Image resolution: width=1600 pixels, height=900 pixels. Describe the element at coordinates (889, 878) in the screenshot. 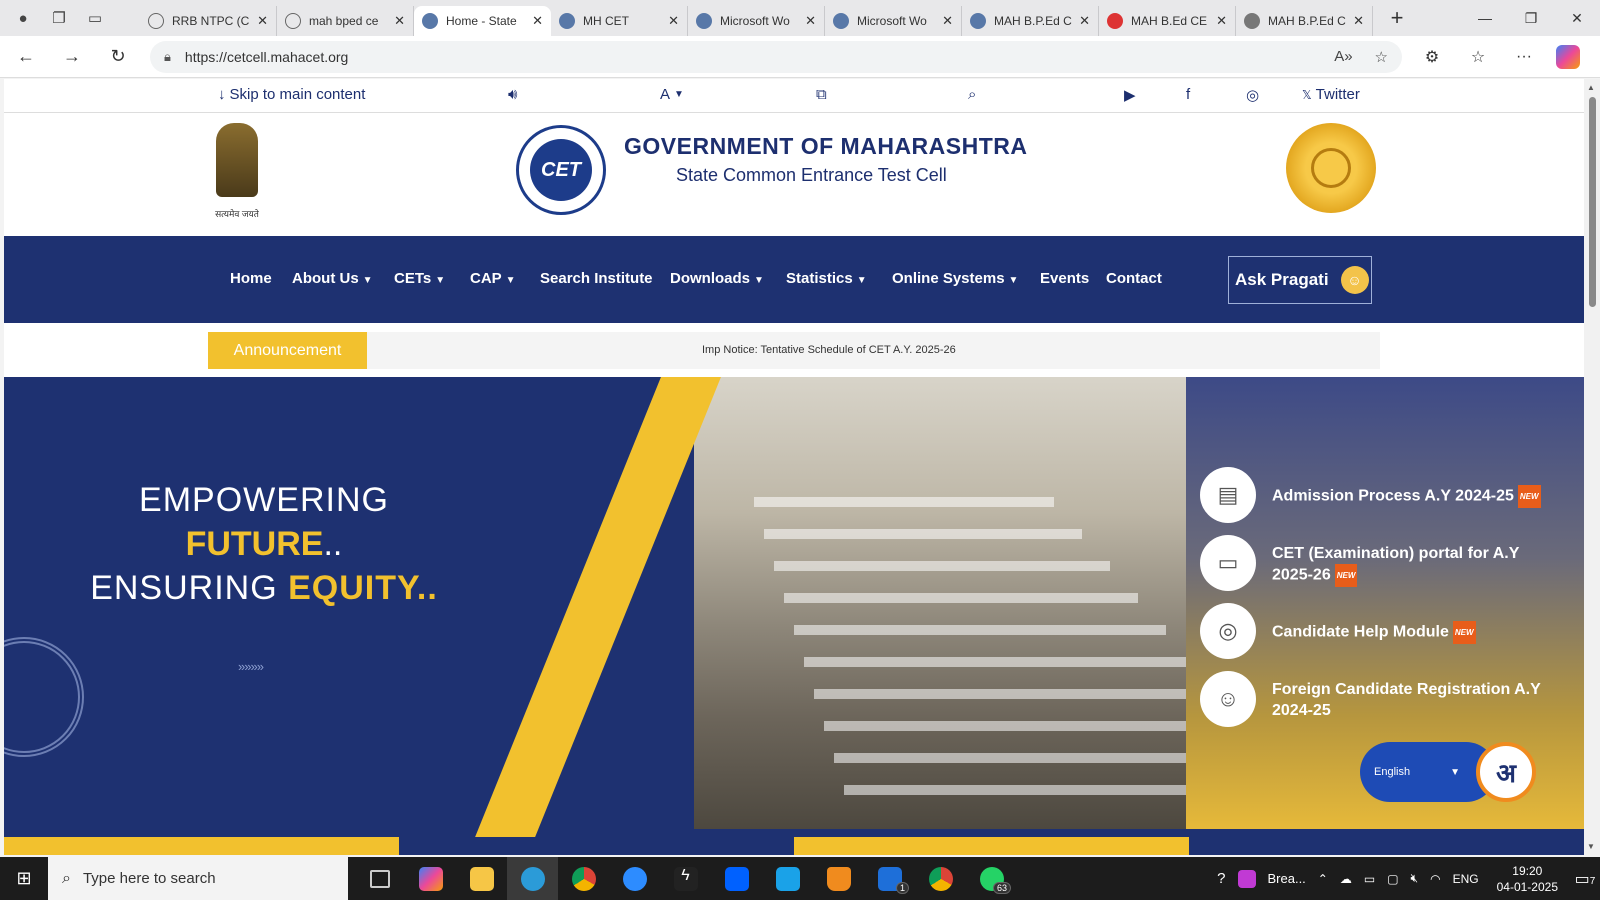

I see `mail-icon: 1` at that location.